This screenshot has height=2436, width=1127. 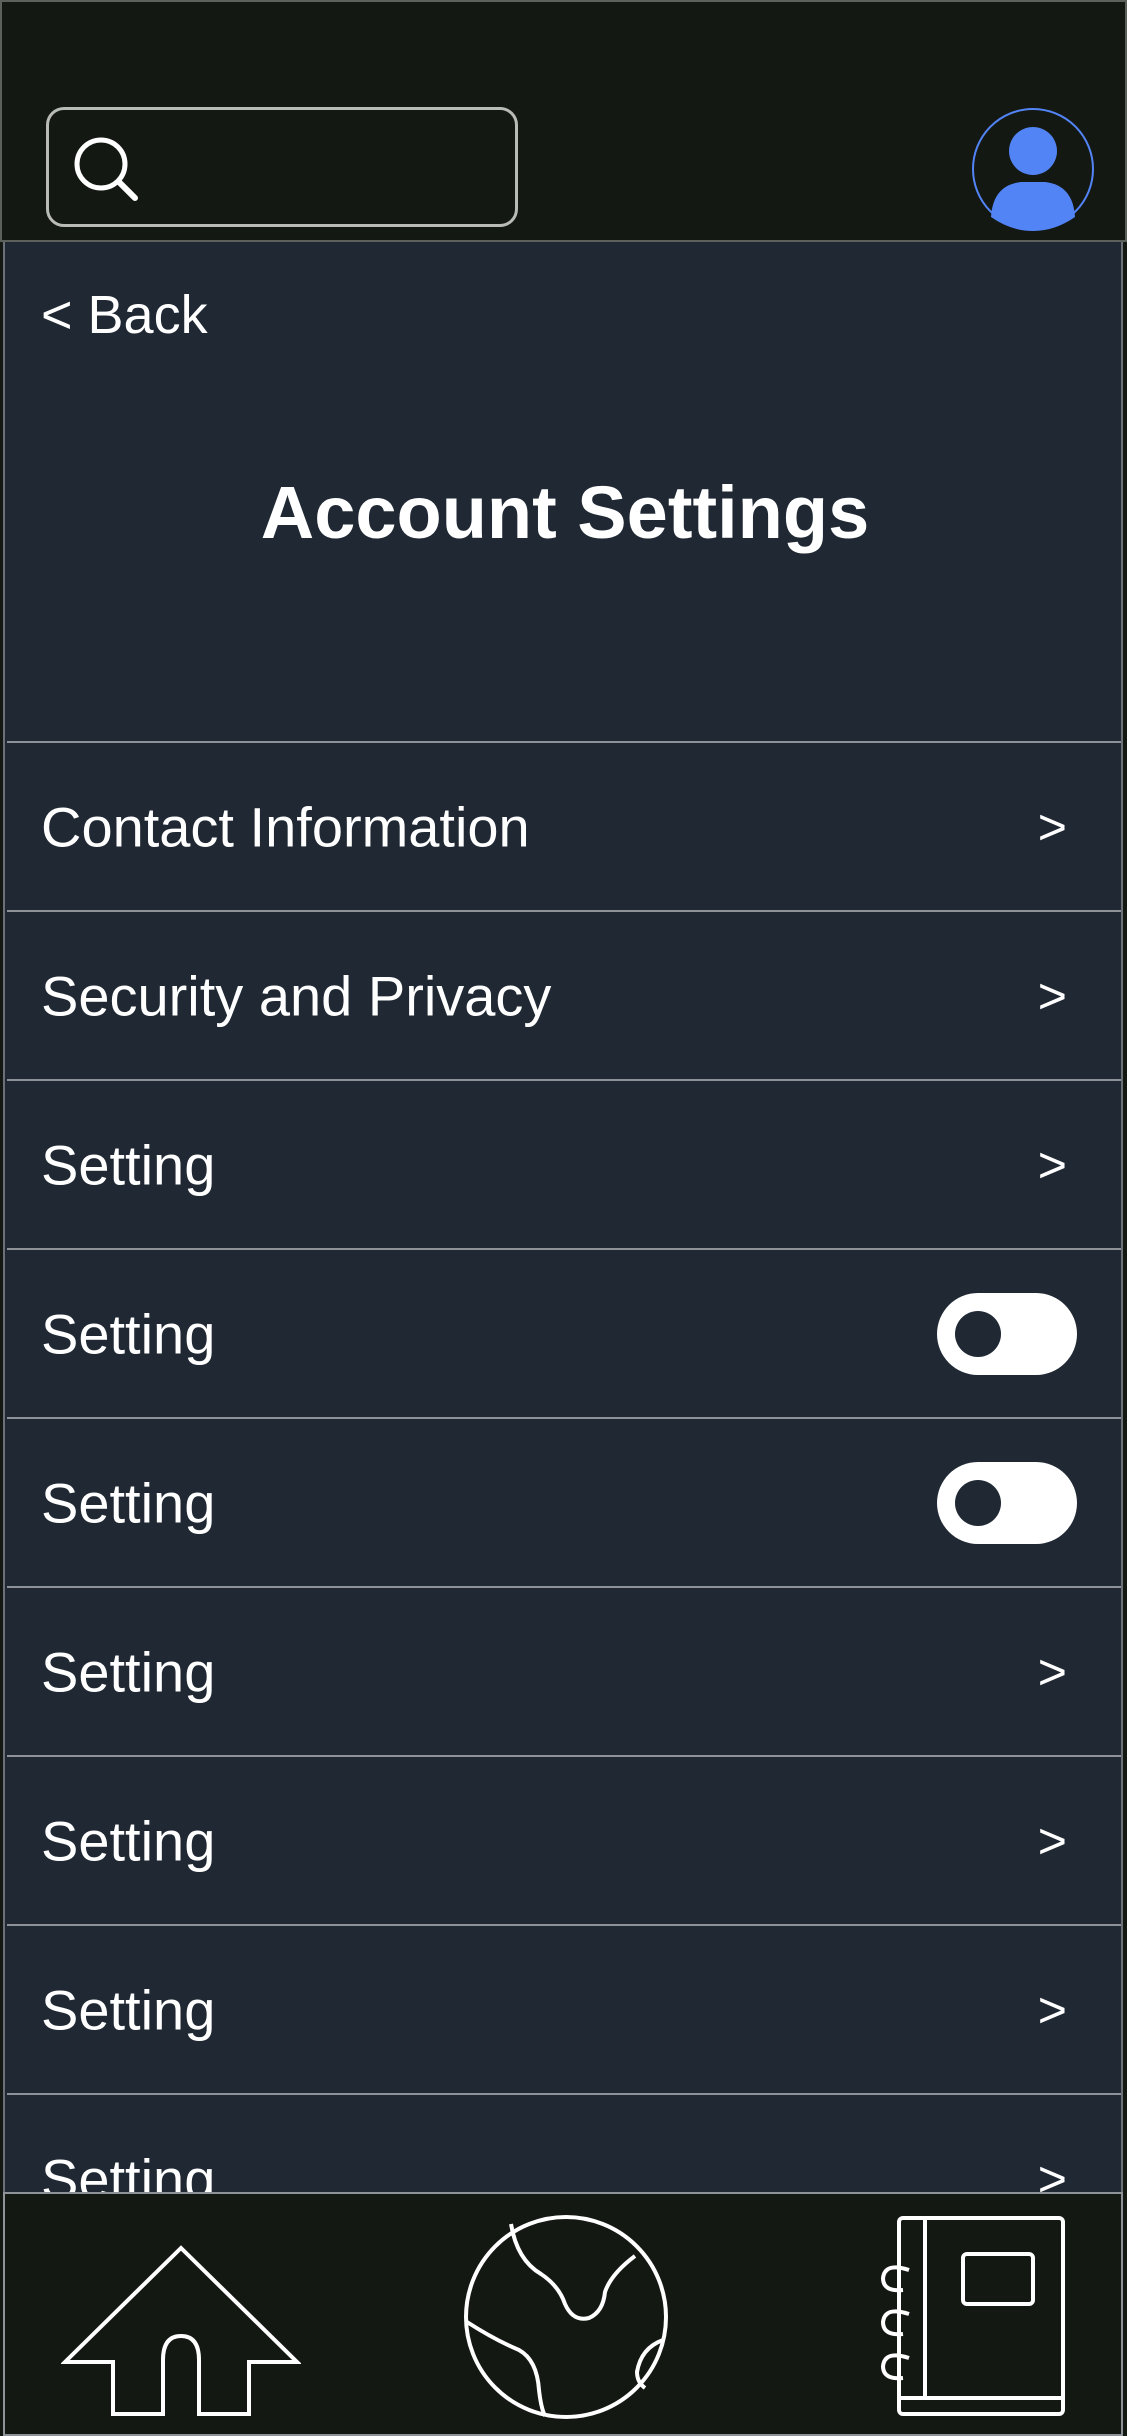 What do you see at coordinates (1033, 169) in the screenshot?
I see `user-avatar-icon` at bounding box center [1033, 169].